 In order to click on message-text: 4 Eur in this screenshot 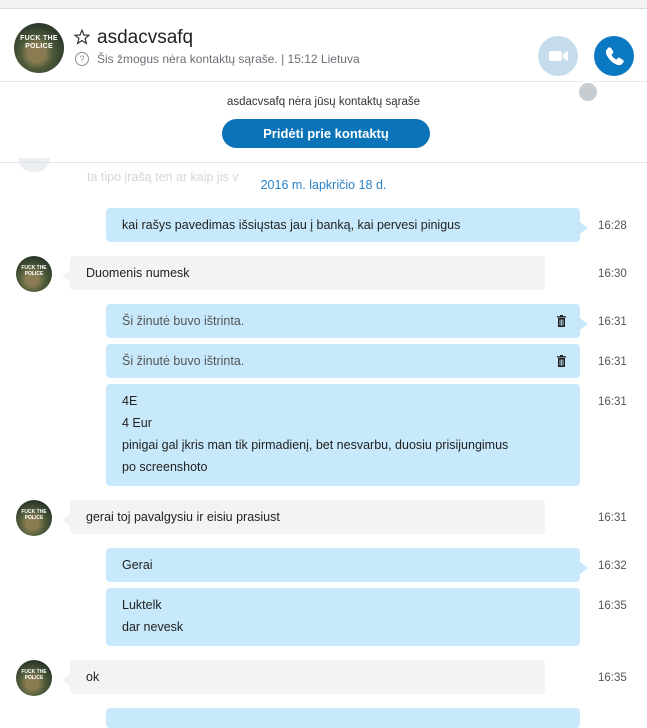, I will do `click(137, 423)`.